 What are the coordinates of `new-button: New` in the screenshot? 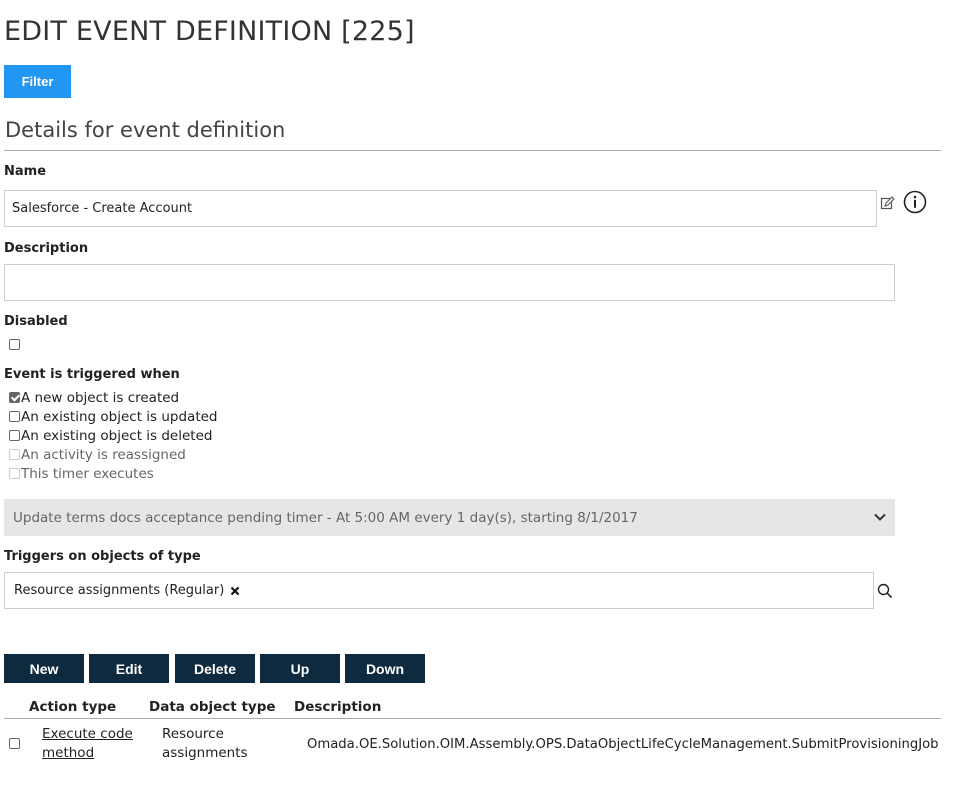 It's located at (44, 668).